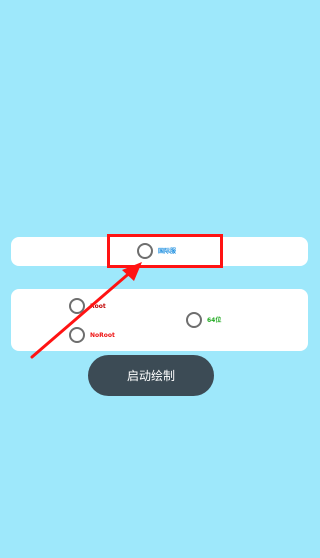 This screenshot has width=320, height=558. Describe the element at coordinates (165, 251) in the screenshot. I see `highlight-box` at that location.